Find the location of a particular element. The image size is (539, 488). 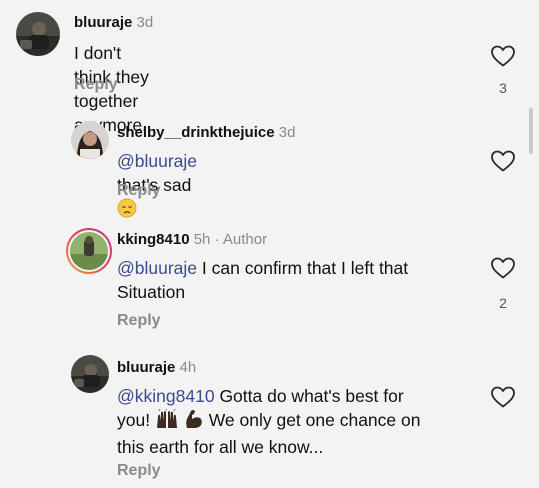

comment-line: @bluuraje I can confirm that I left that is located at coordinates (297, 268).